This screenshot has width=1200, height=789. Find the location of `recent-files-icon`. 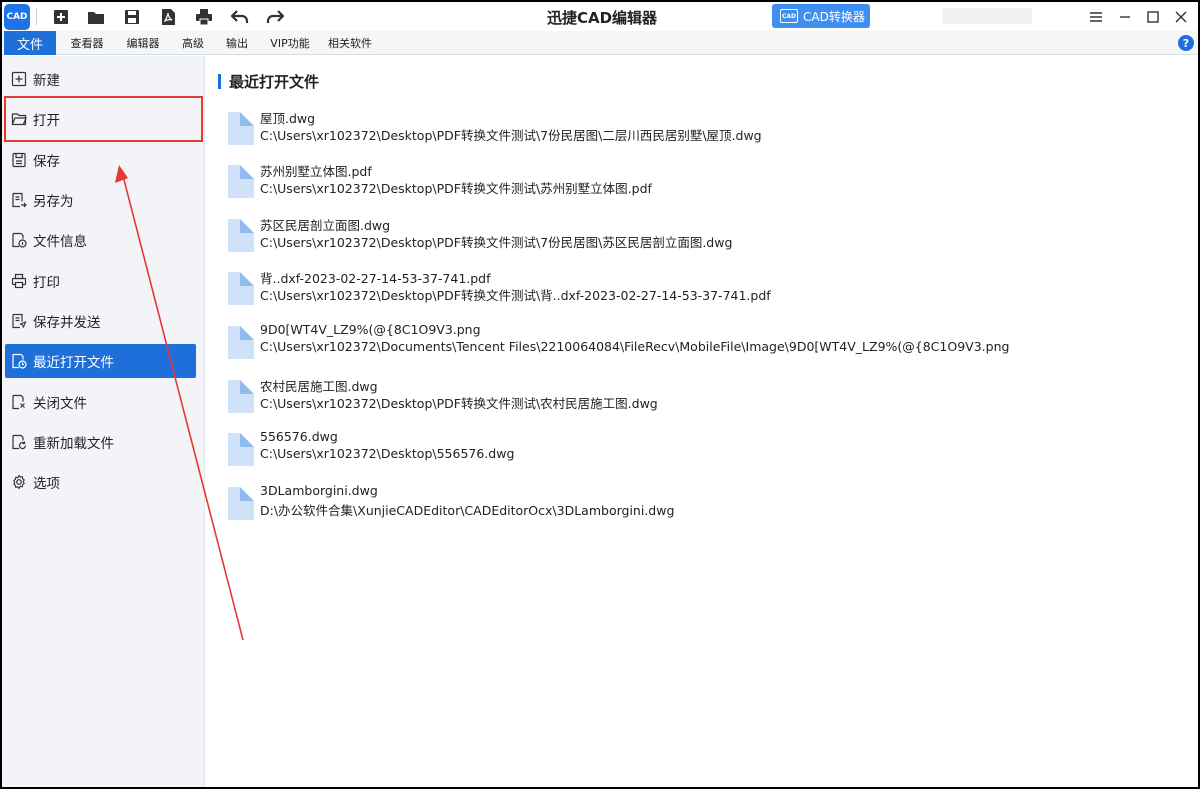

recent-files-icon is located at coordinates (19, 361).